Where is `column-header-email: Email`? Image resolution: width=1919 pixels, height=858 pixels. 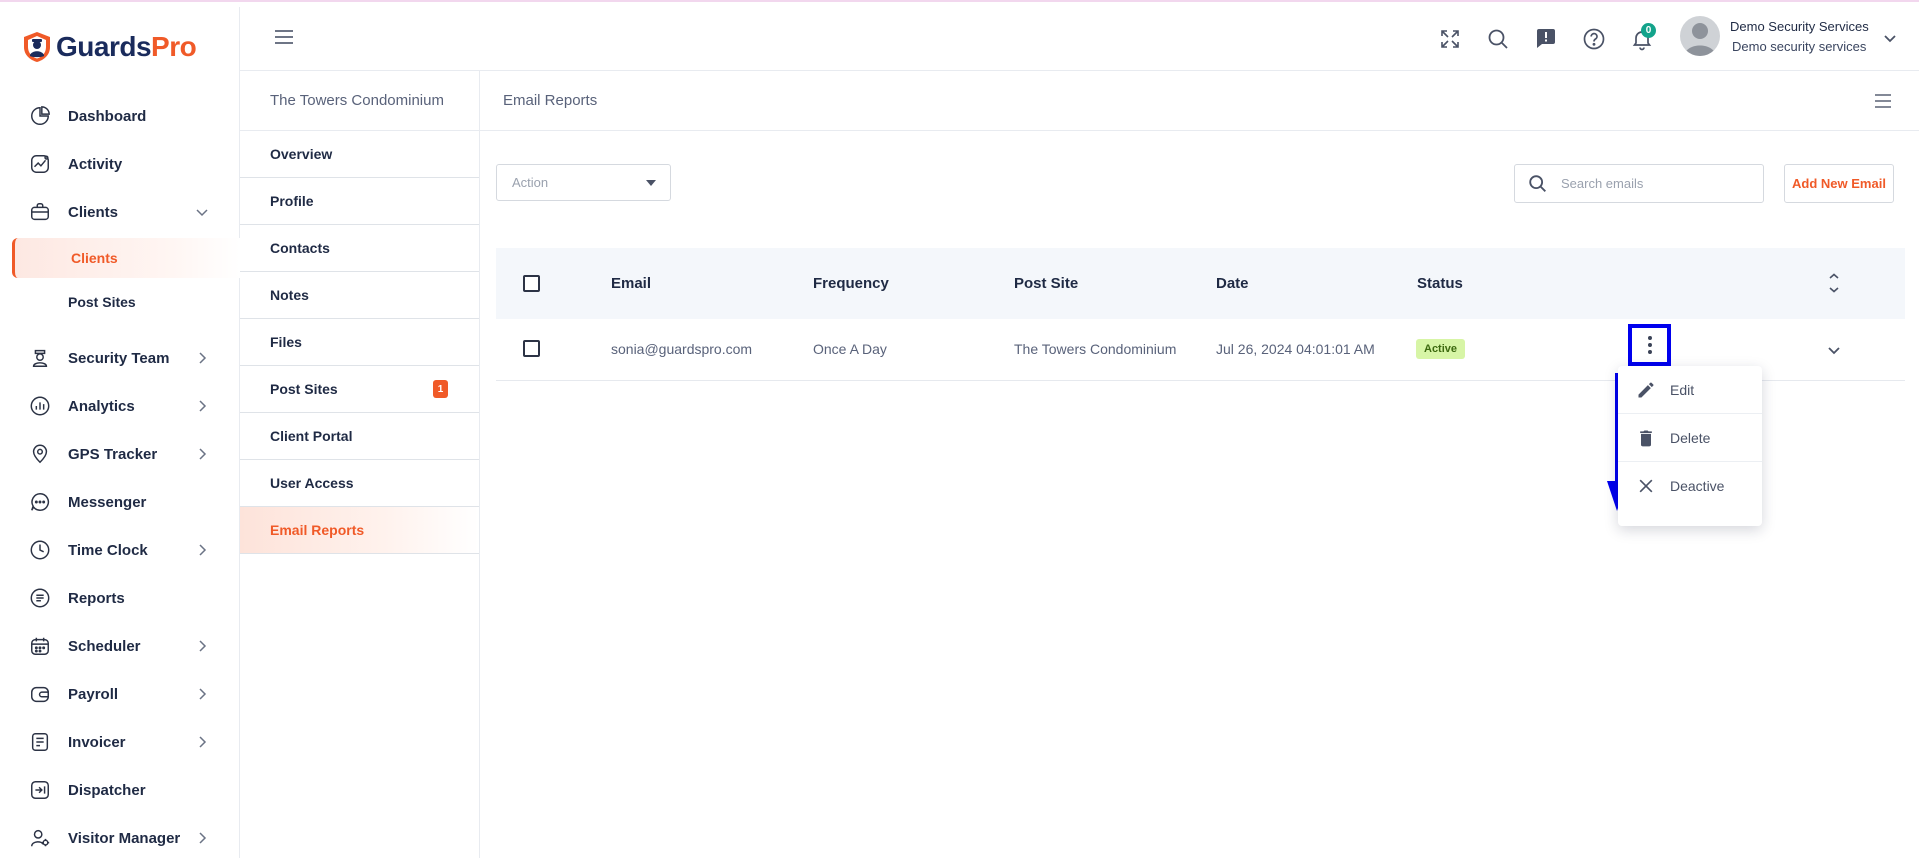
column-header-email: Email is located at coordinates (631, 283).